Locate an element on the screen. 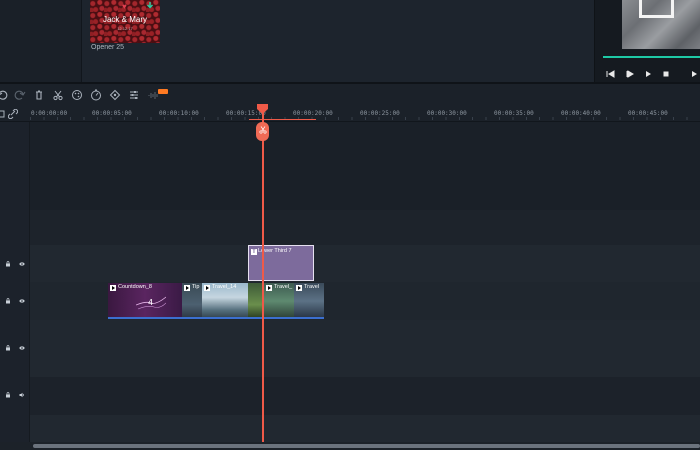  step-back-icon is located at coordinates (629, 74).